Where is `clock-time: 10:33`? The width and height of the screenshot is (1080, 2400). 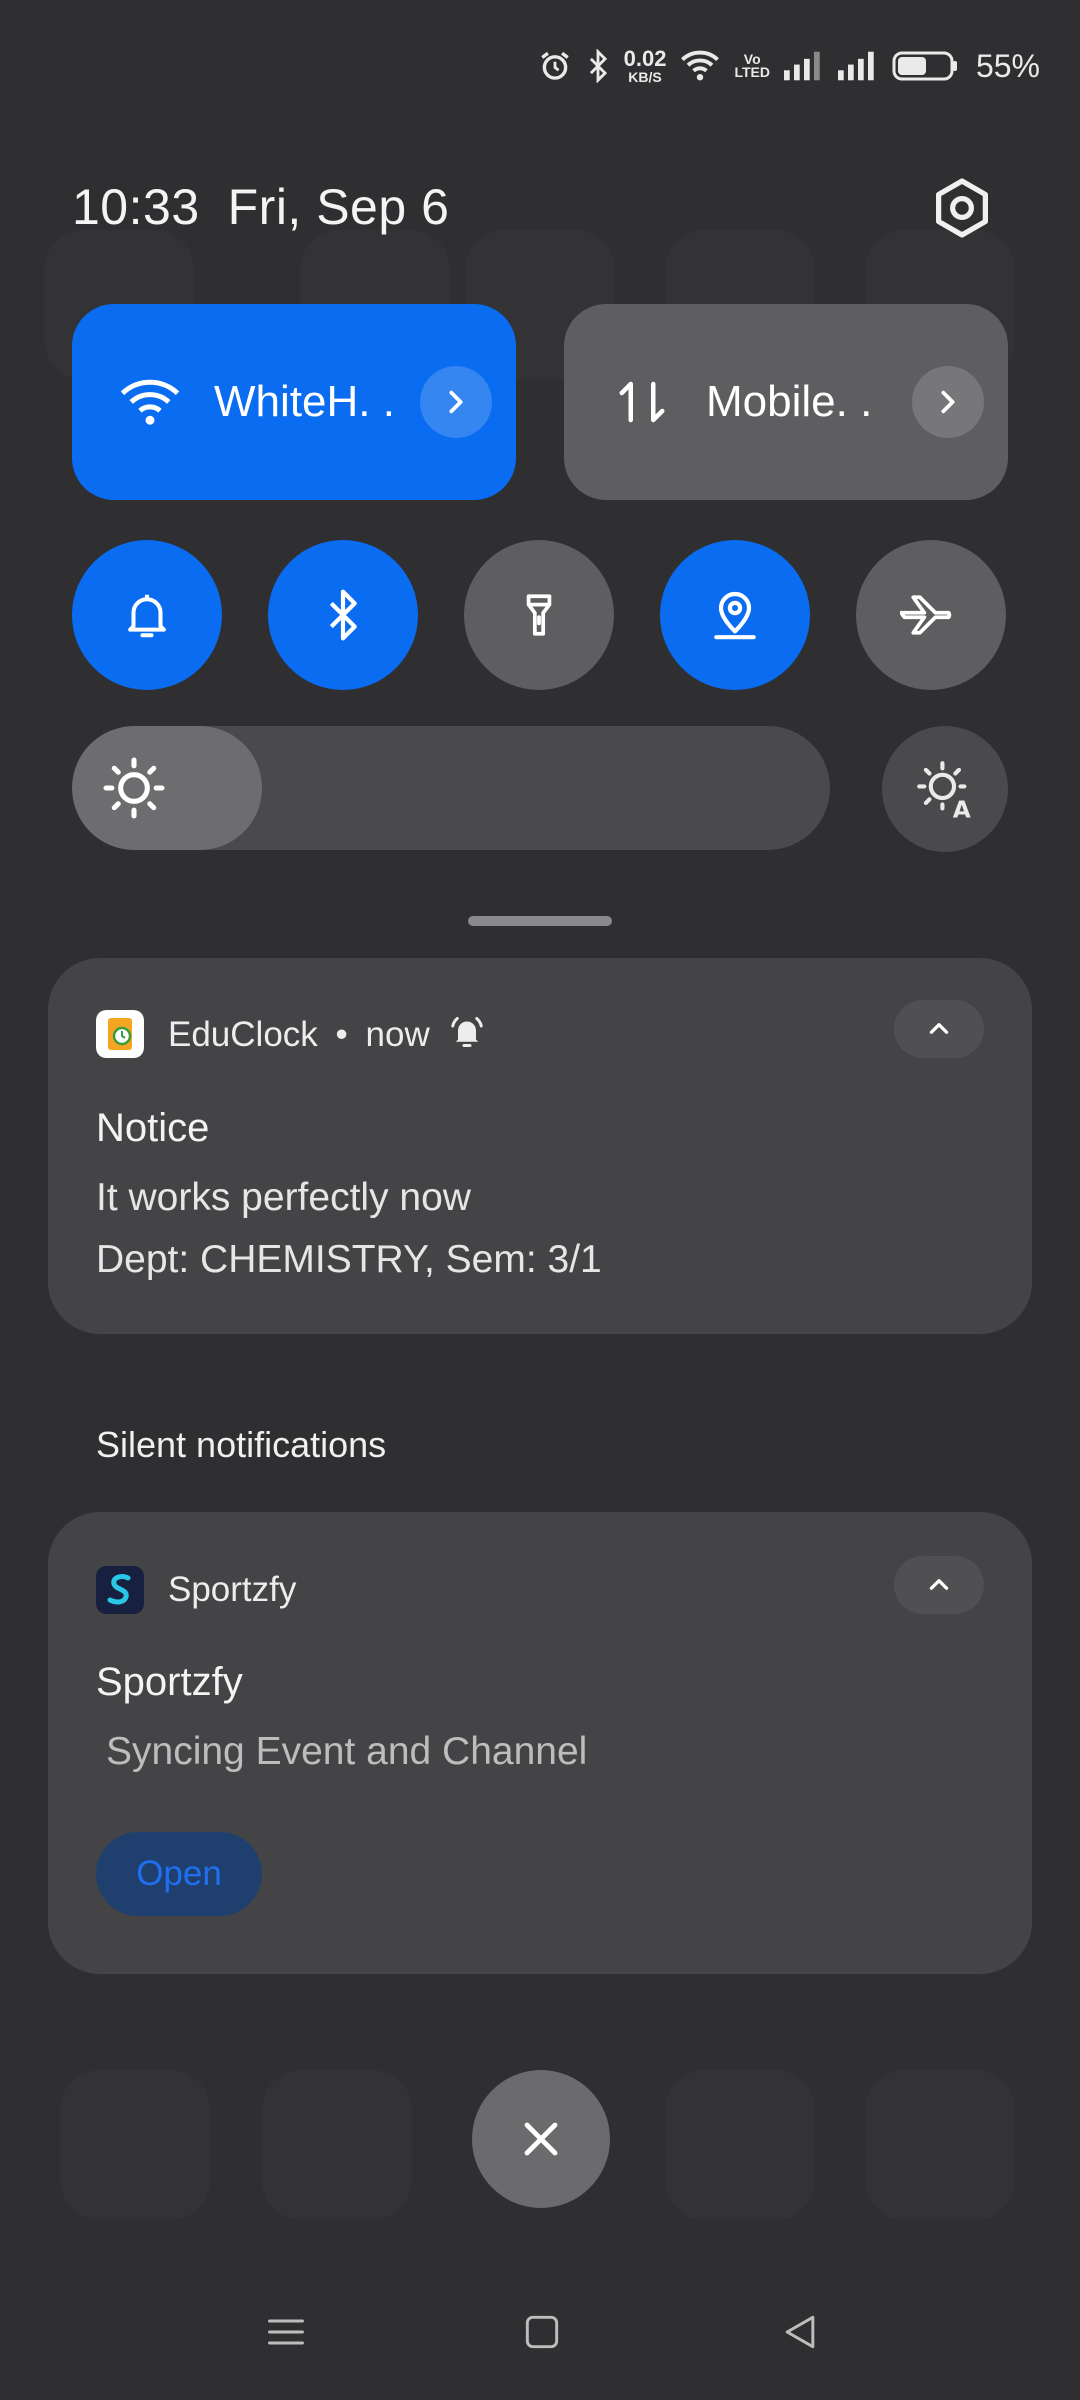
clock-time: 10:33 is located at coordinates (136, 207).